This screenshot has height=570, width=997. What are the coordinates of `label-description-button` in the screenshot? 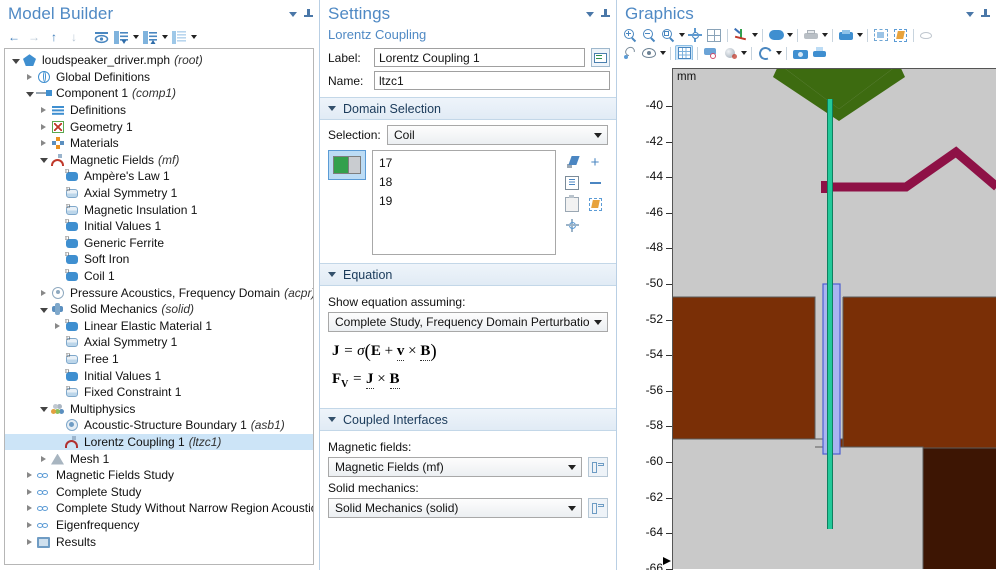 It's located at (600, 57).